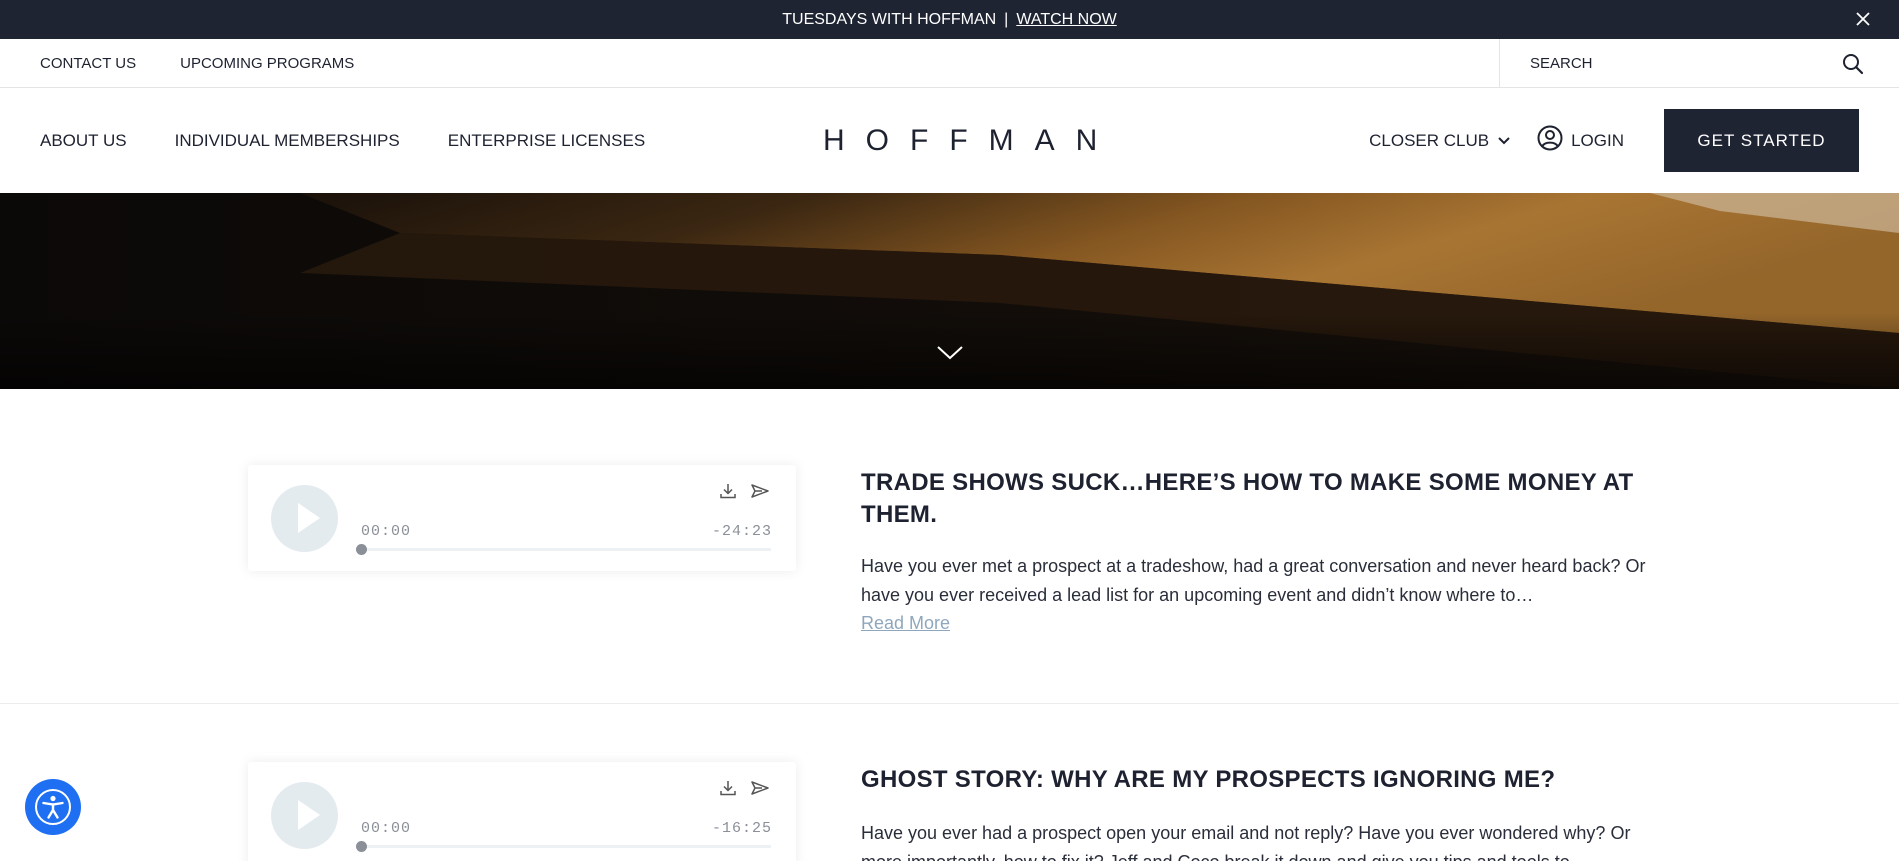 The image size is (1899, 861). Describe the element at coordinates (889, 19) in the screenshot. I see `announcement-text: TUESDAYS WITH HOFFMAN` at that location.